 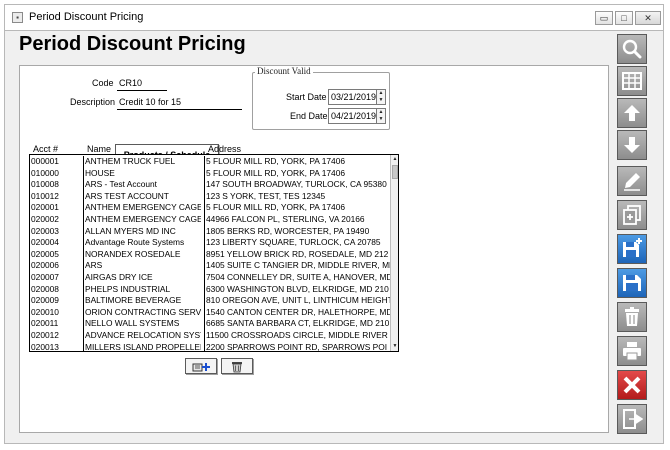 What do you see at coordinates (142, 83) in the screenshot?
I see `code-field` at bounding box center [142, 83].